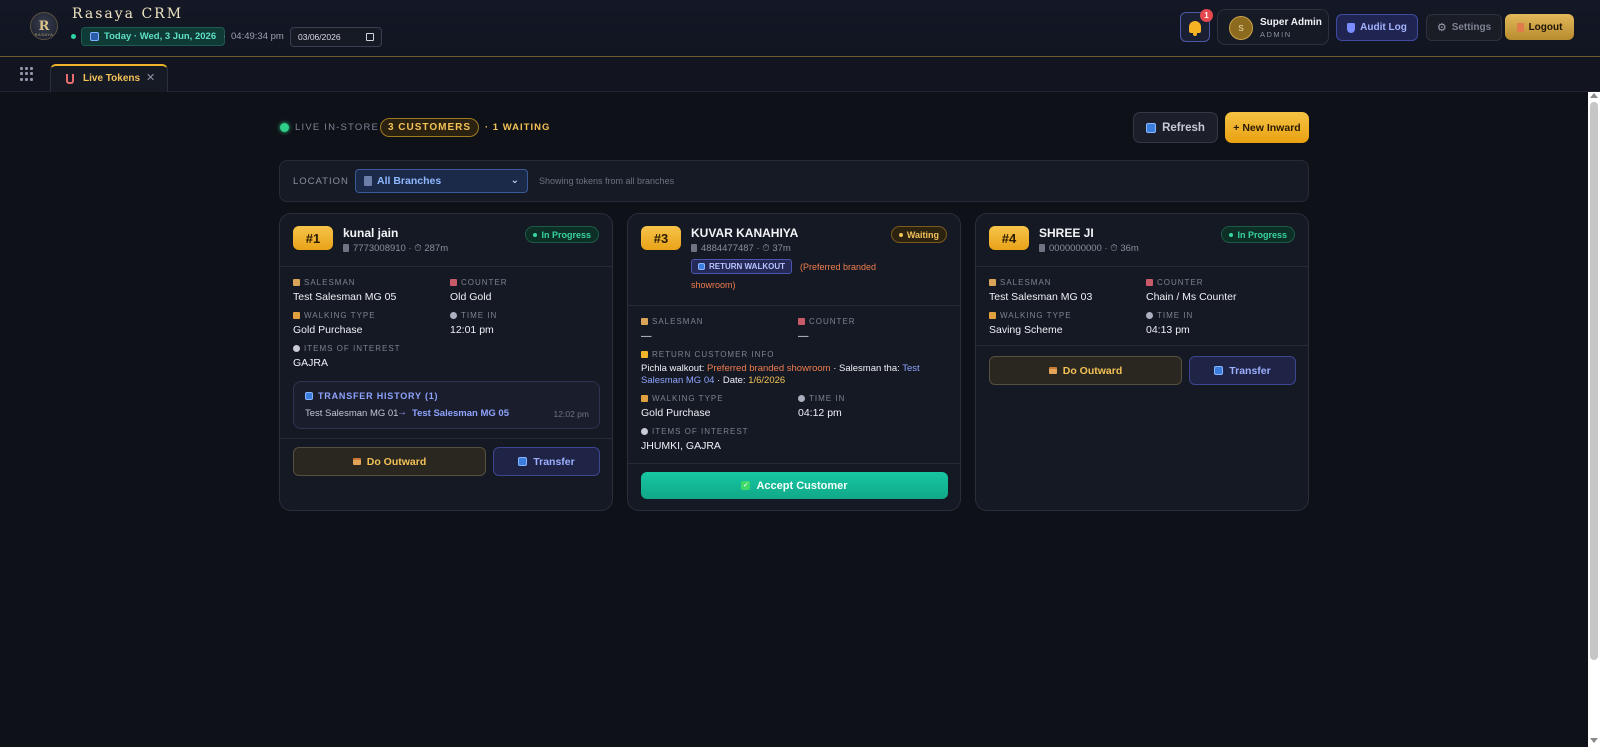 This screenshot has height=747, width=1600. I want to click on customer-phone: 0000000000, so click(1075, 248).